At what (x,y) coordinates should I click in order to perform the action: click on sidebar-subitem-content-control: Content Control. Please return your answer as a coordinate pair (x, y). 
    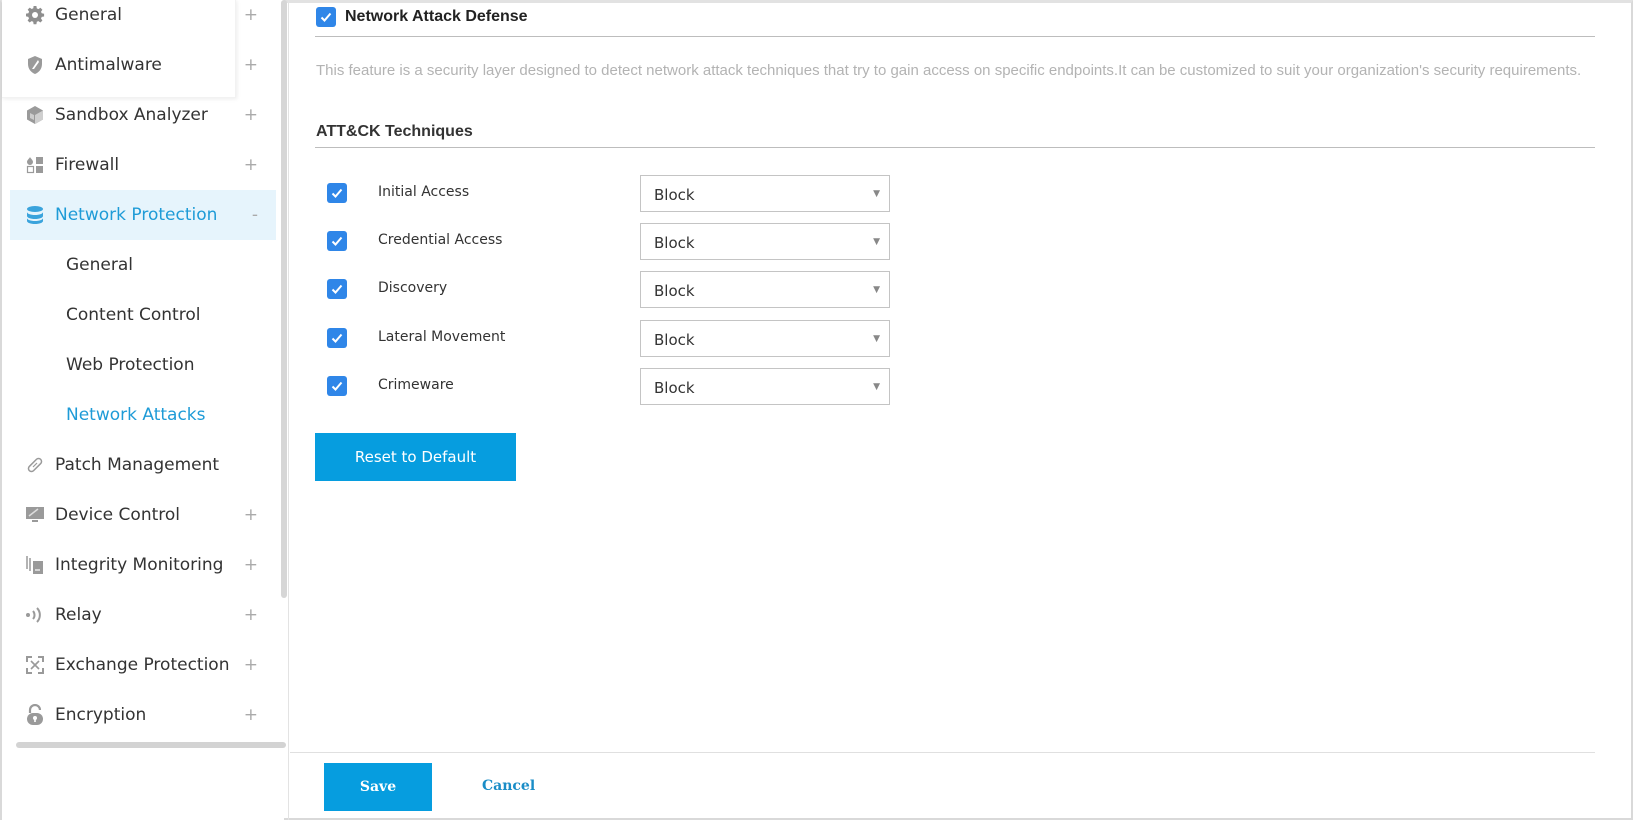
    Looking at the image, I should click on (143, 315).